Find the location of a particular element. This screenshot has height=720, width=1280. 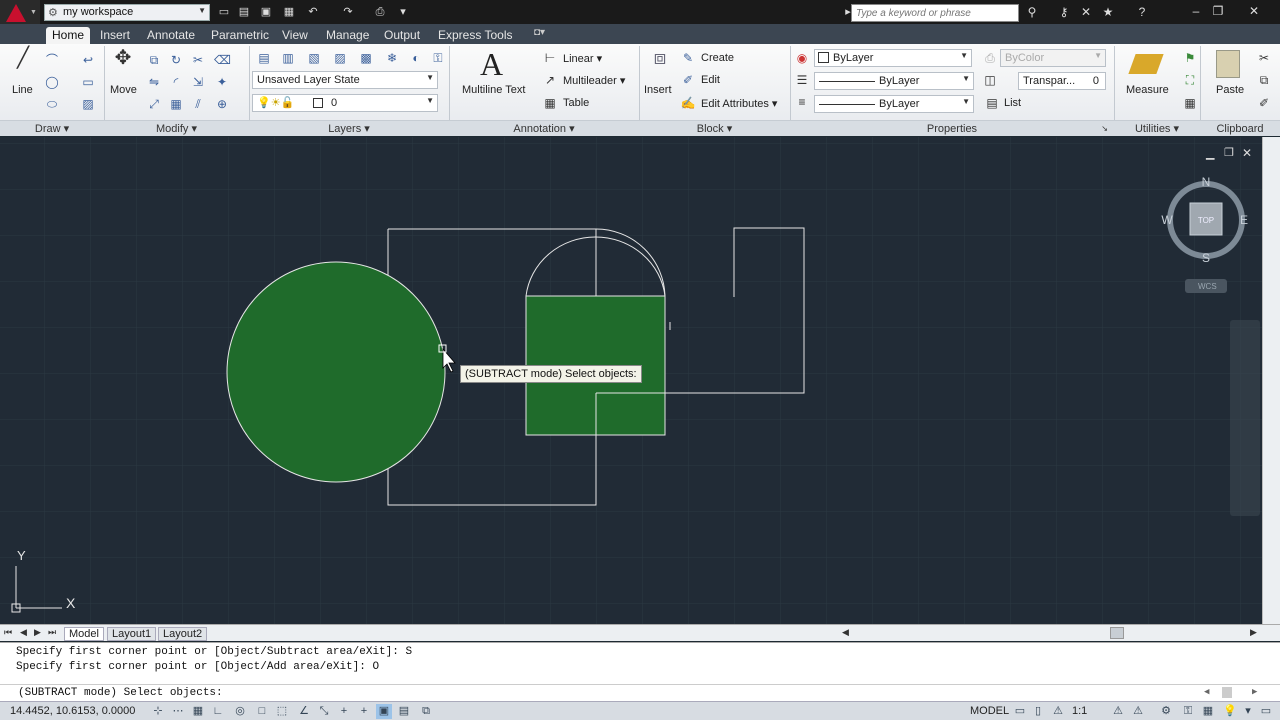

hardware-acceleration-icon: ▦ is located at coordinates (1208, 711).